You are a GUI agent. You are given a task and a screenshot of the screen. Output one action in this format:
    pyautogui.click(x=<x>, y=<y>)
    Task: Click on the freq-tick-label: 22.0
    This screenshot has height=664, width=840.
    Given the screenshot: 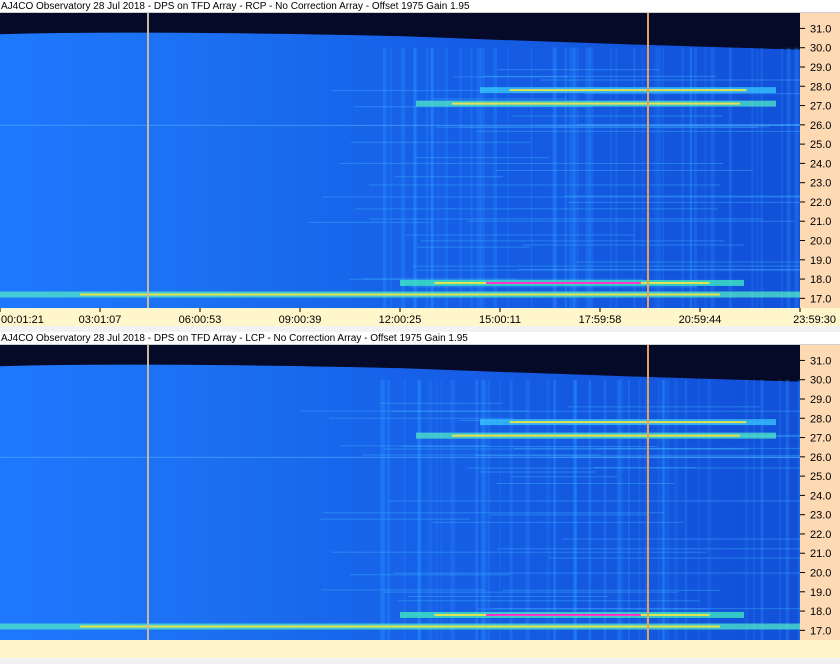 What is the action you would take?
    pyautogui.click(x=820, y=535)
    